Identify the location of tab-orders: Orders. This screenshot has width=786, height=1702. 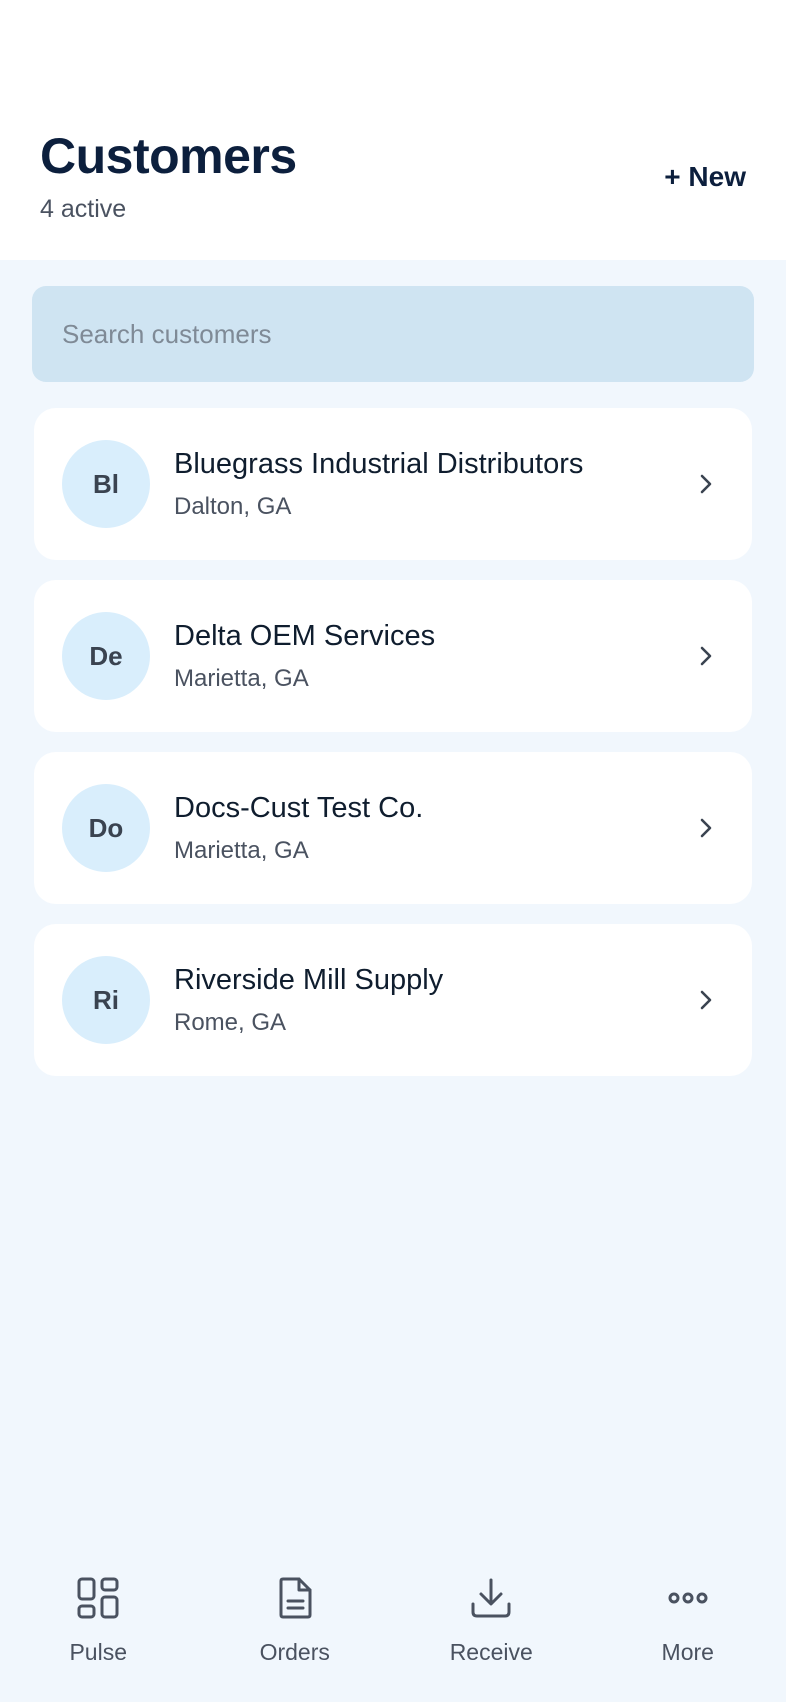
(295, 1627).